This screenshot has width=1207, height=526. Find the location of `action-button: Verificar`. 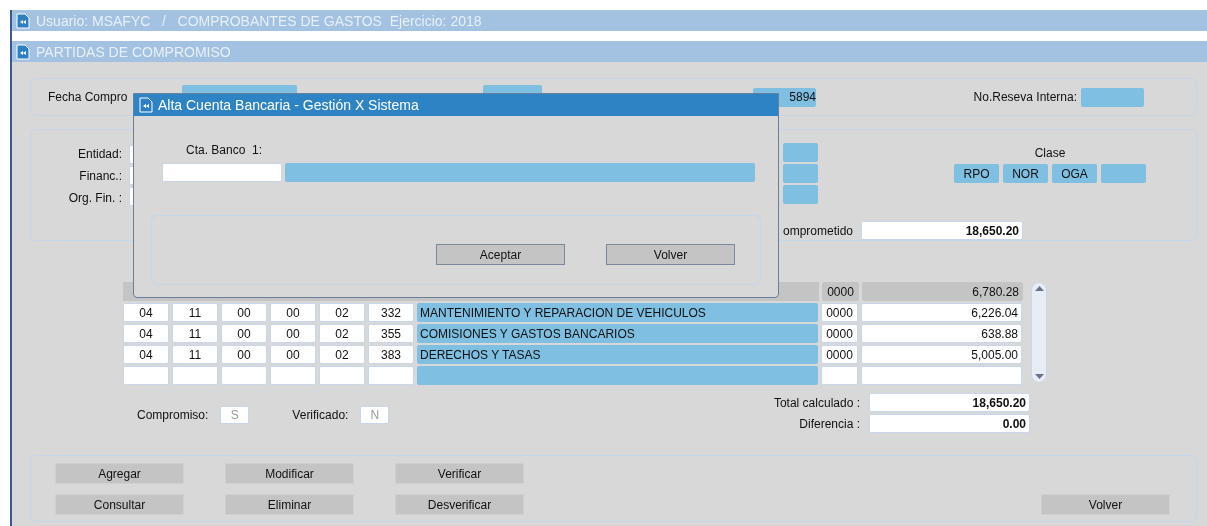

action-button: Verificar is located at coordinates (459, 473).